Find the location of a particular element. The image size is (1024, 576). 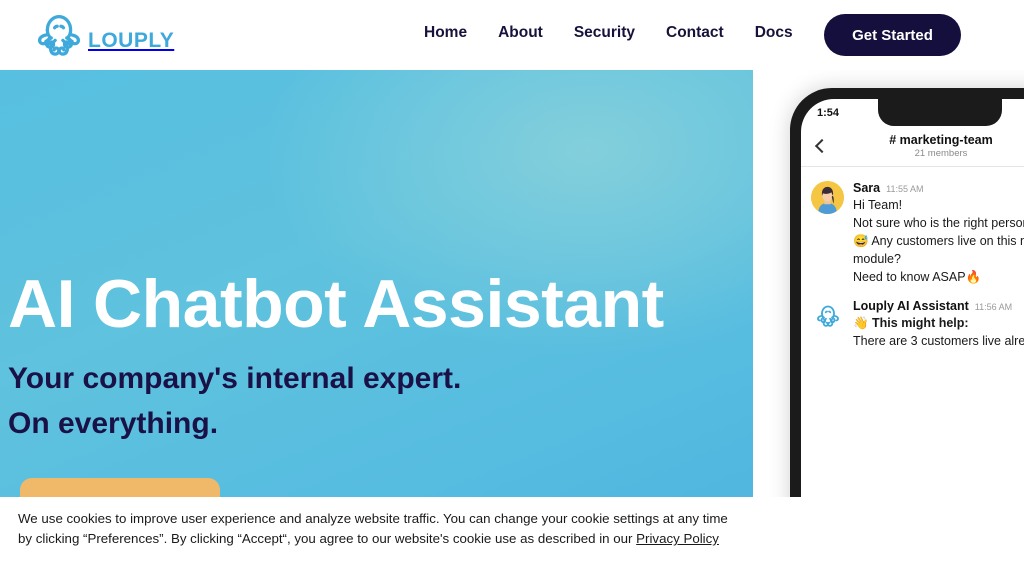

chat-message-line: 😅 Any customers live on this ne is located at coordinates (938, 241).